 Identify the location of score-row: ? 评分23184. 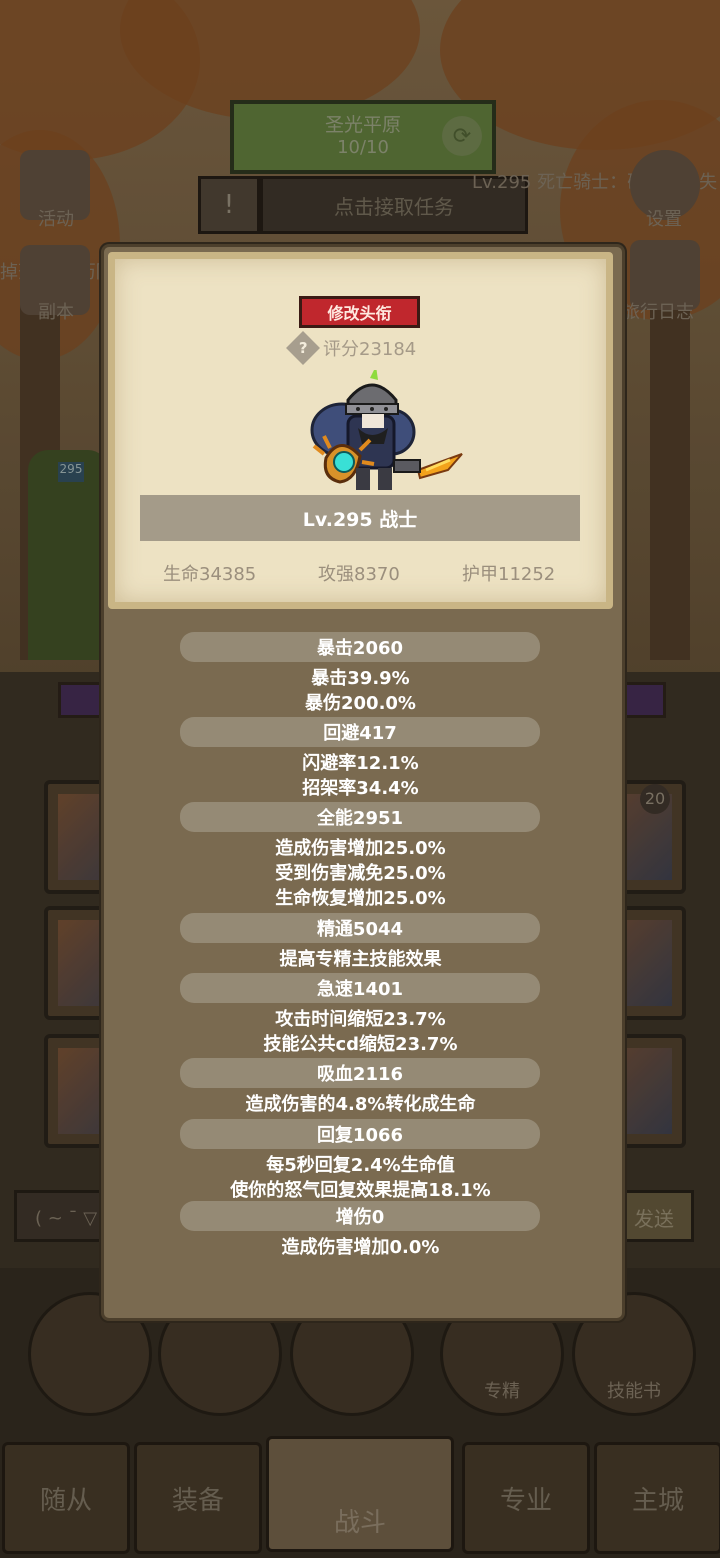
(351, 348).